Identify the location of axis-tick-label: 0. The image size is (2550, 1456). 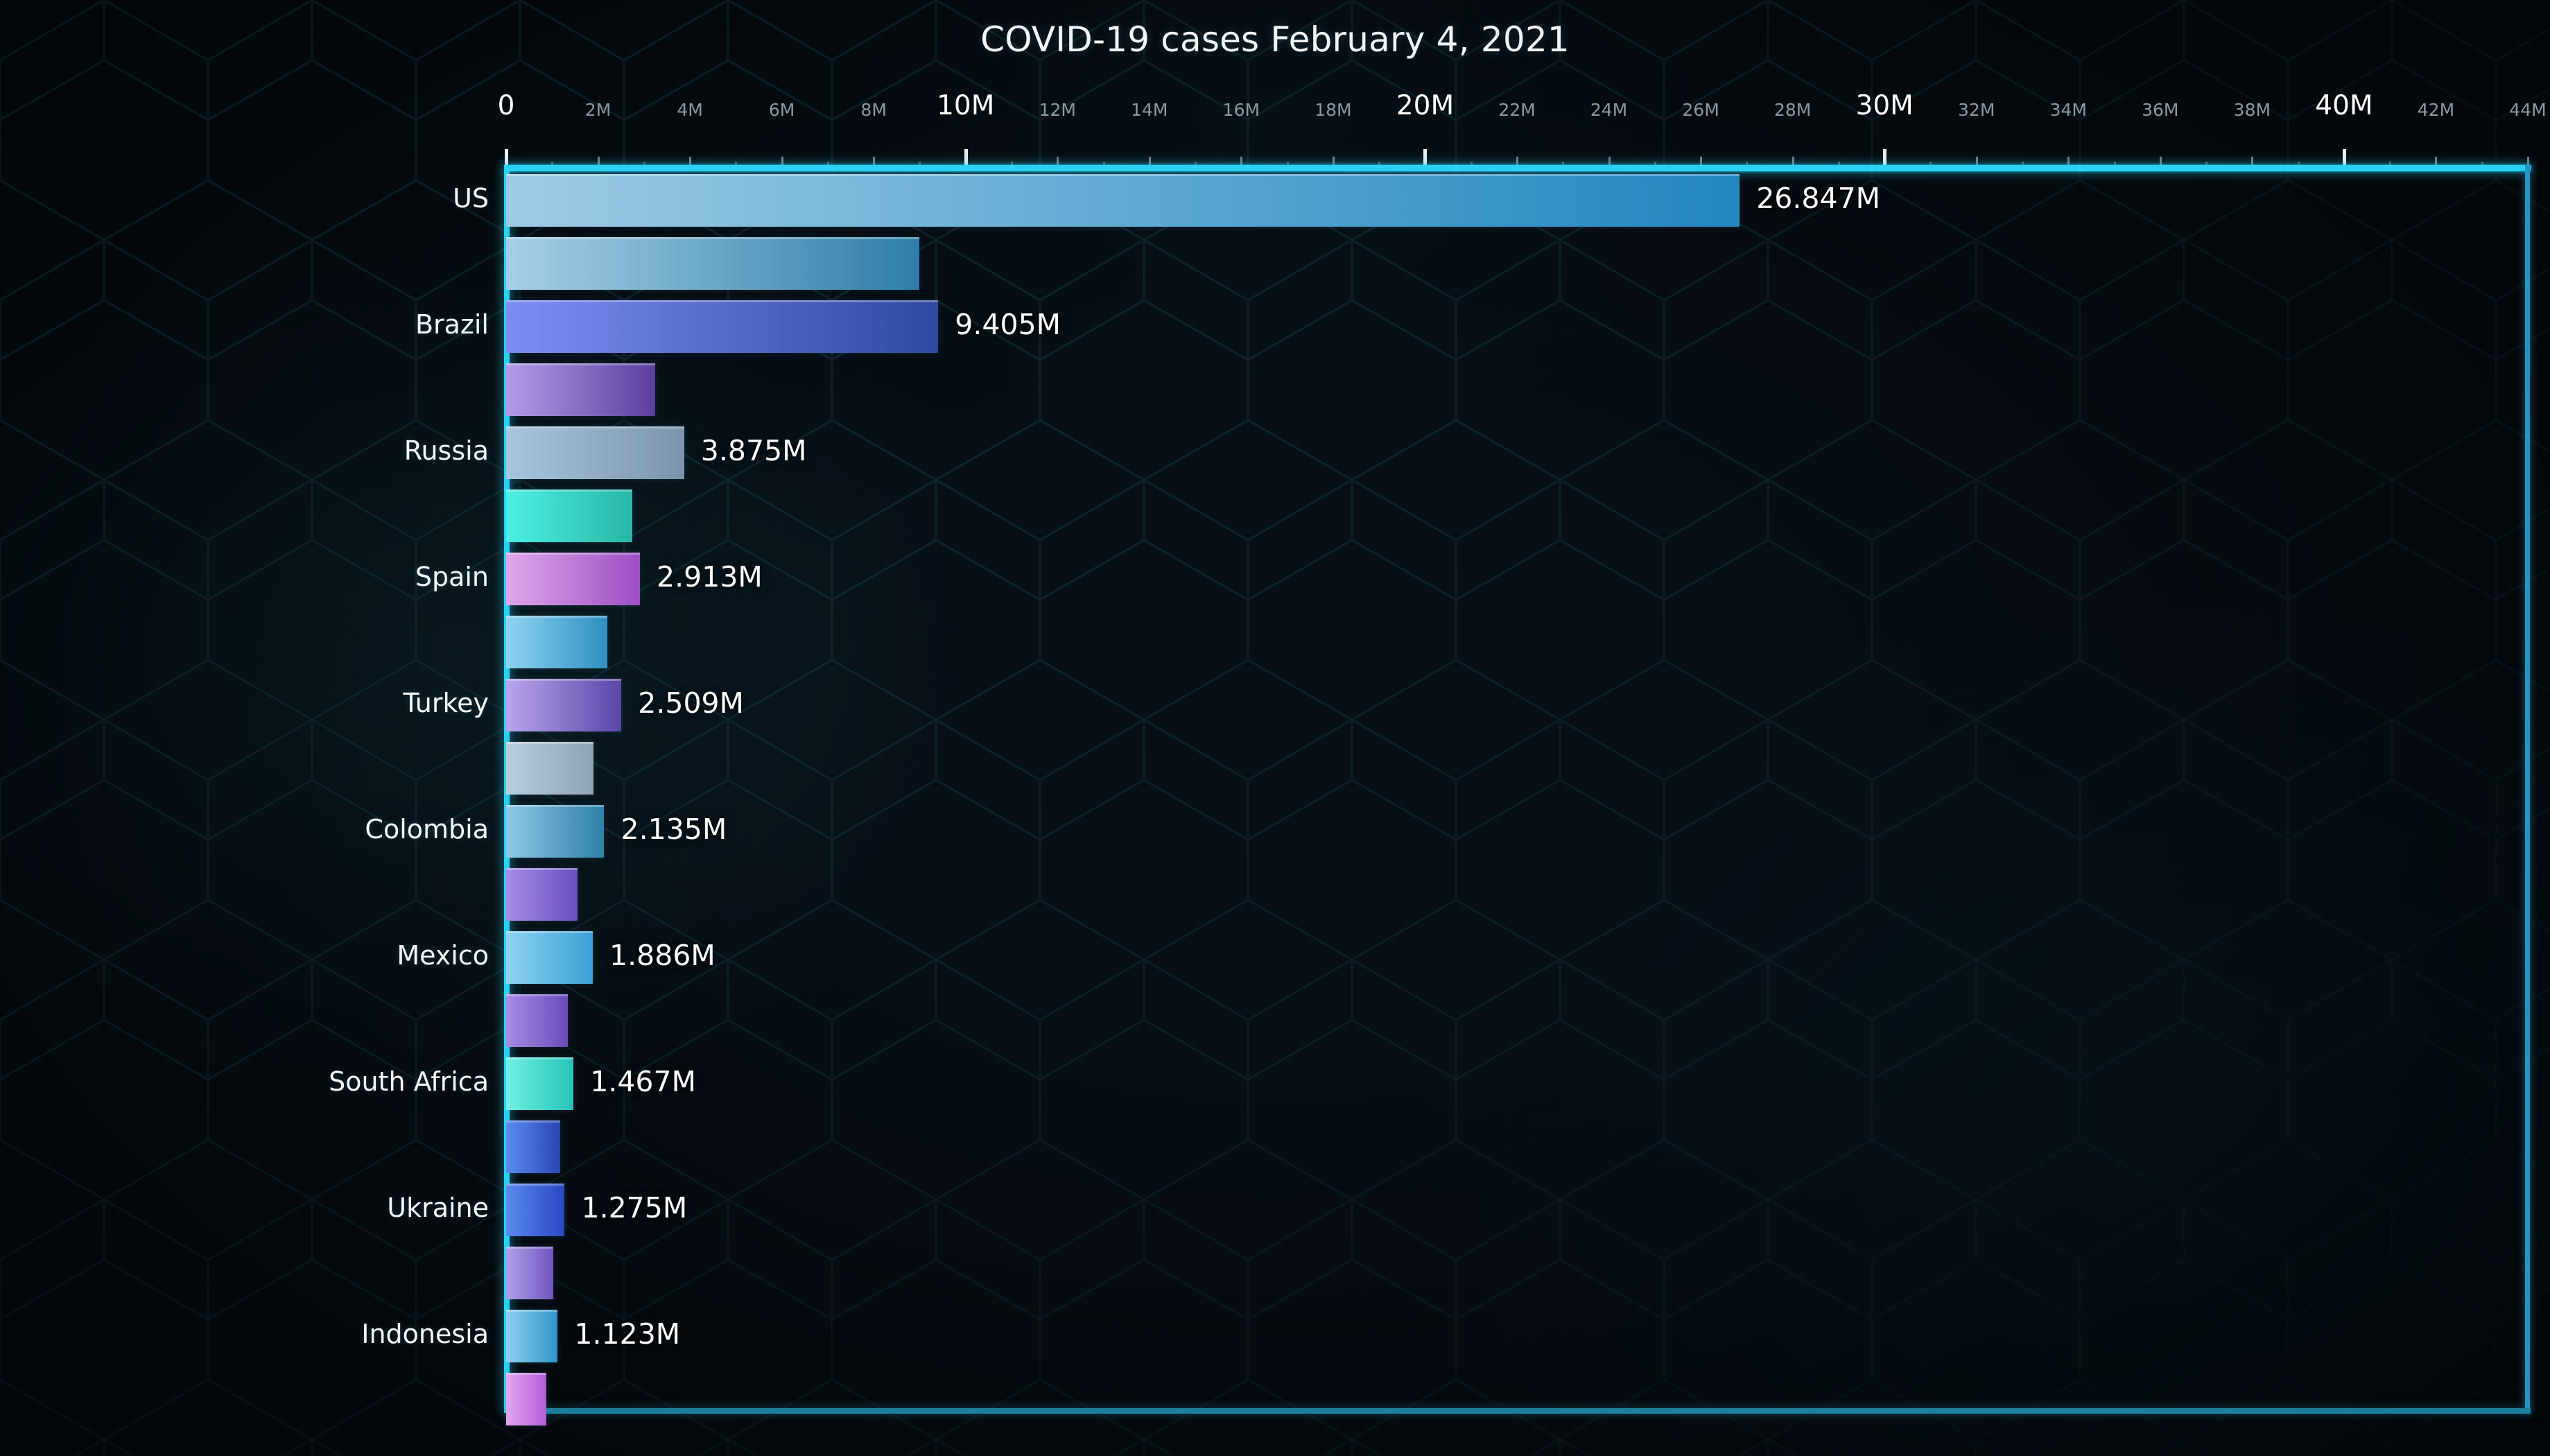
(506, 106).